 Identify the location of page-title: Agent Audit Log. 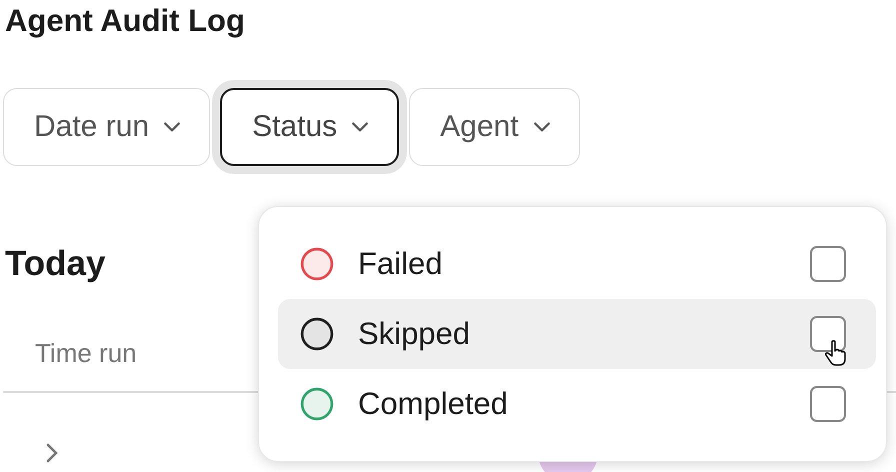
(125, 21).